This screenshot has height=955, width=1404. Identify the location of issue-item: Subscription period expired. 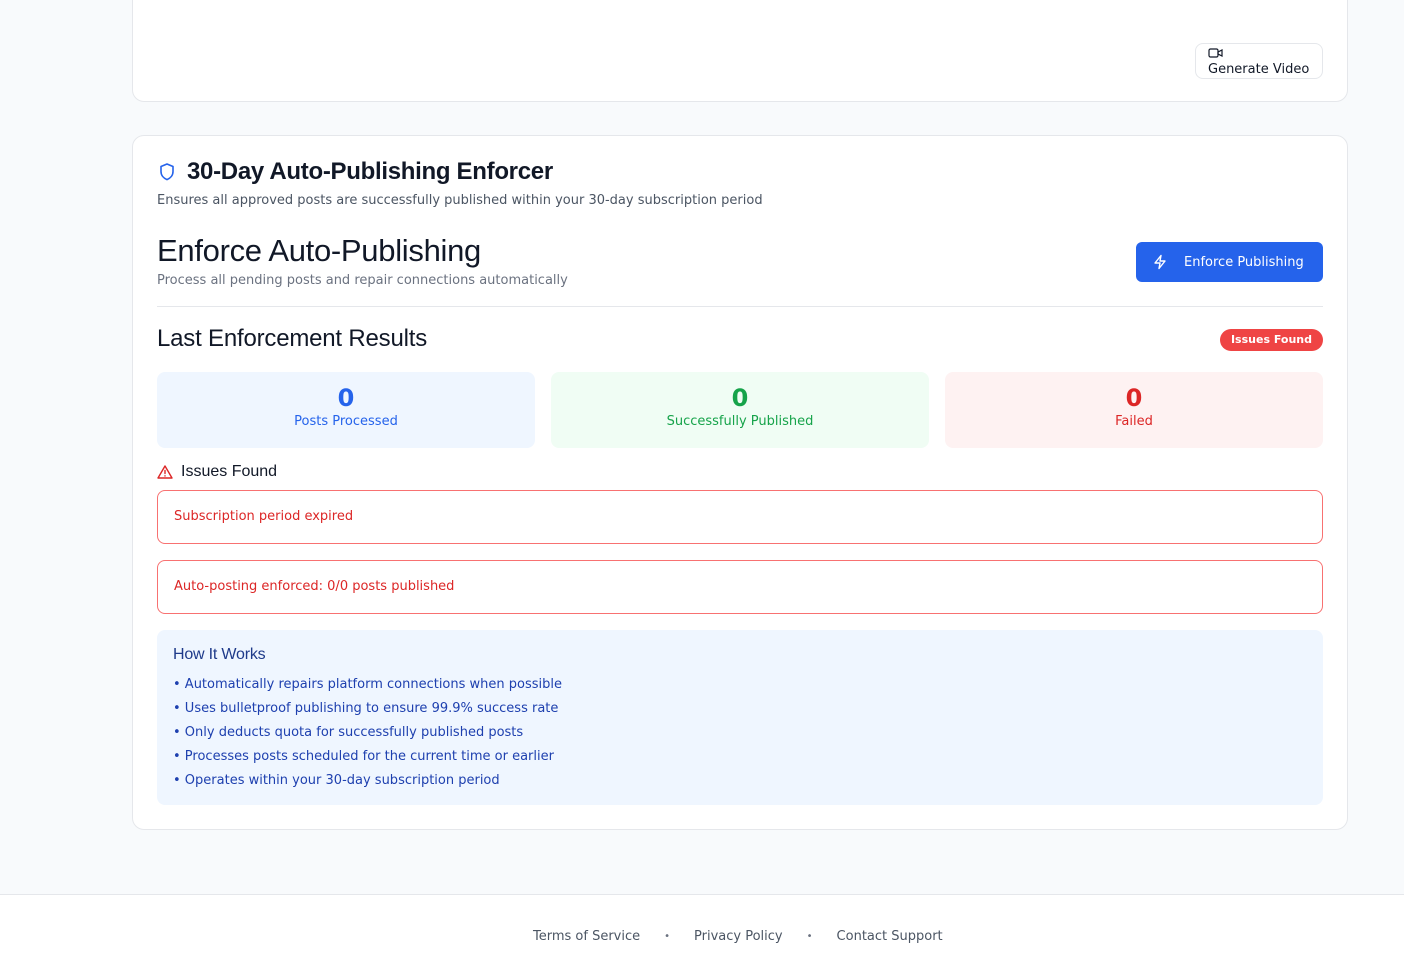
(740, 517).